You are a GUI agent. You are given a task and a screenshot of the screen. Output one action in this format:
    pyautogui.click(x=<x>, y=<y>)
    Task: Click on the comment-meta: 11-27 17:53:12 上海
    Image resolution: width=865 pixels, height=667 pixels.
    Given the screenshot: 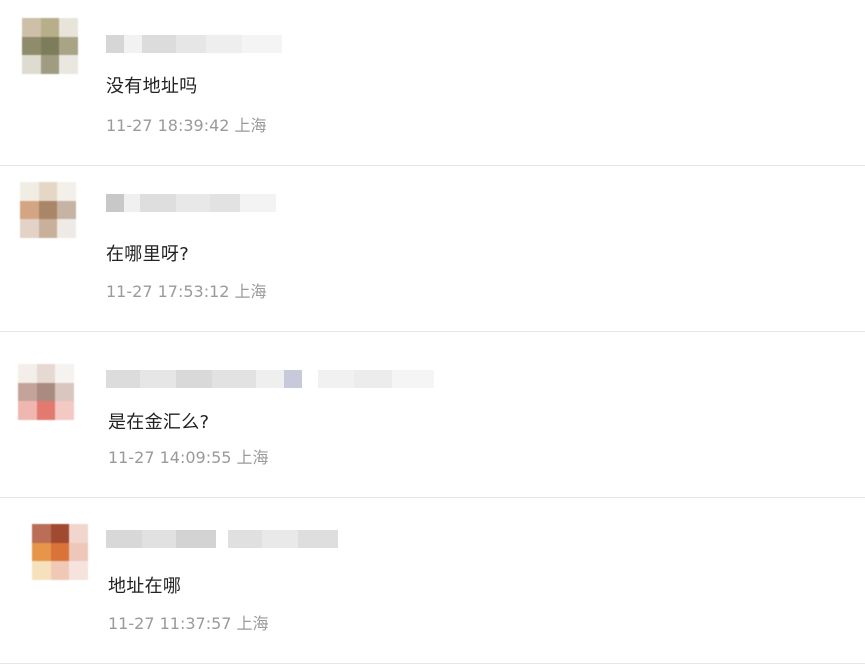 What is the action you would take?
    pyautogui.click(x=186, y=290)
    